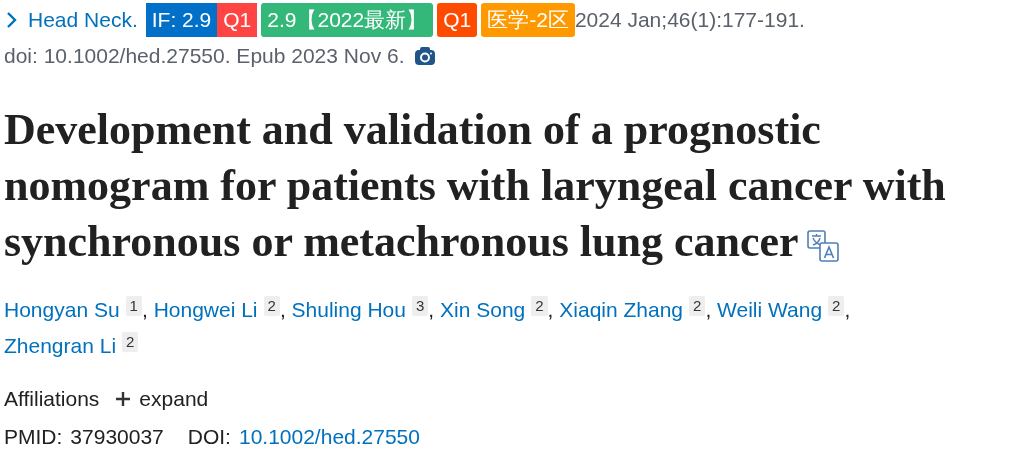 The width and height of the screenshot is (1019, 466). Describe the element at coordinates (62, 309) in the screenshot. I see `author-link: Hongyan Su` at that location.